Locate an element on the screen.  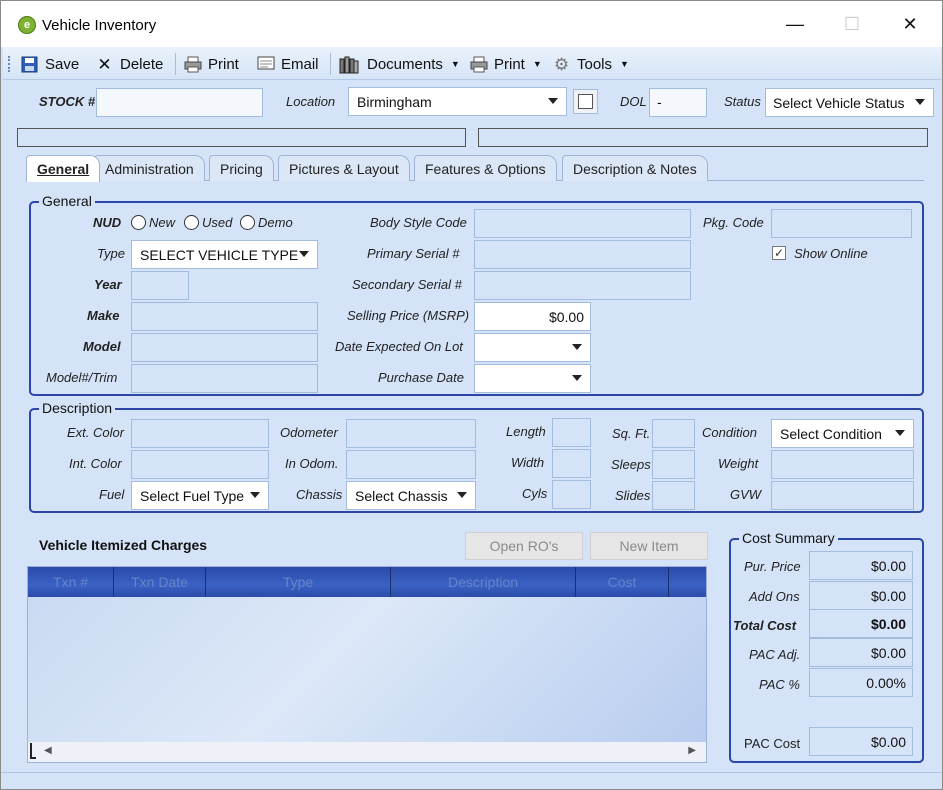
chassis-select: Select Chassis is located at coordinates (411, 495).